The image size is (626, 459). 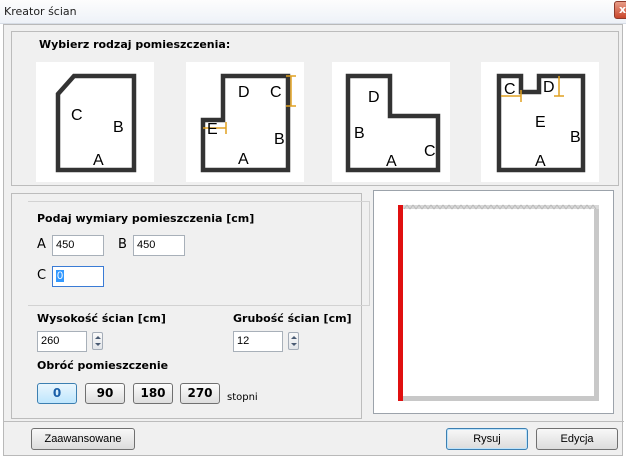 I want to click on wall-thickness-label: Grubość ścian [cm], so click(x=292, y=318).